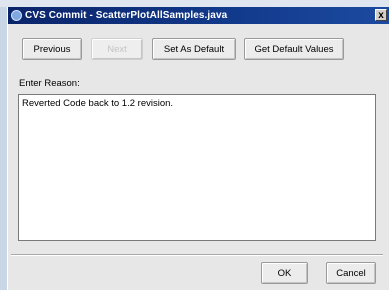 The width and height of the screenshot is (389, 290). What do you see at coordinates (197, 255) in the screenshot?
I see `footer-separator` at bounding box center [197, 255].